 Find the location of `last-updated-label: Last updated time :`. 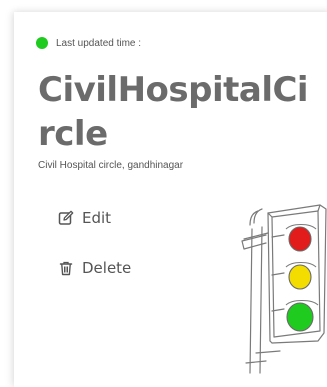

last-updated-label: Last updated time : is located at coordinates (99, 43).